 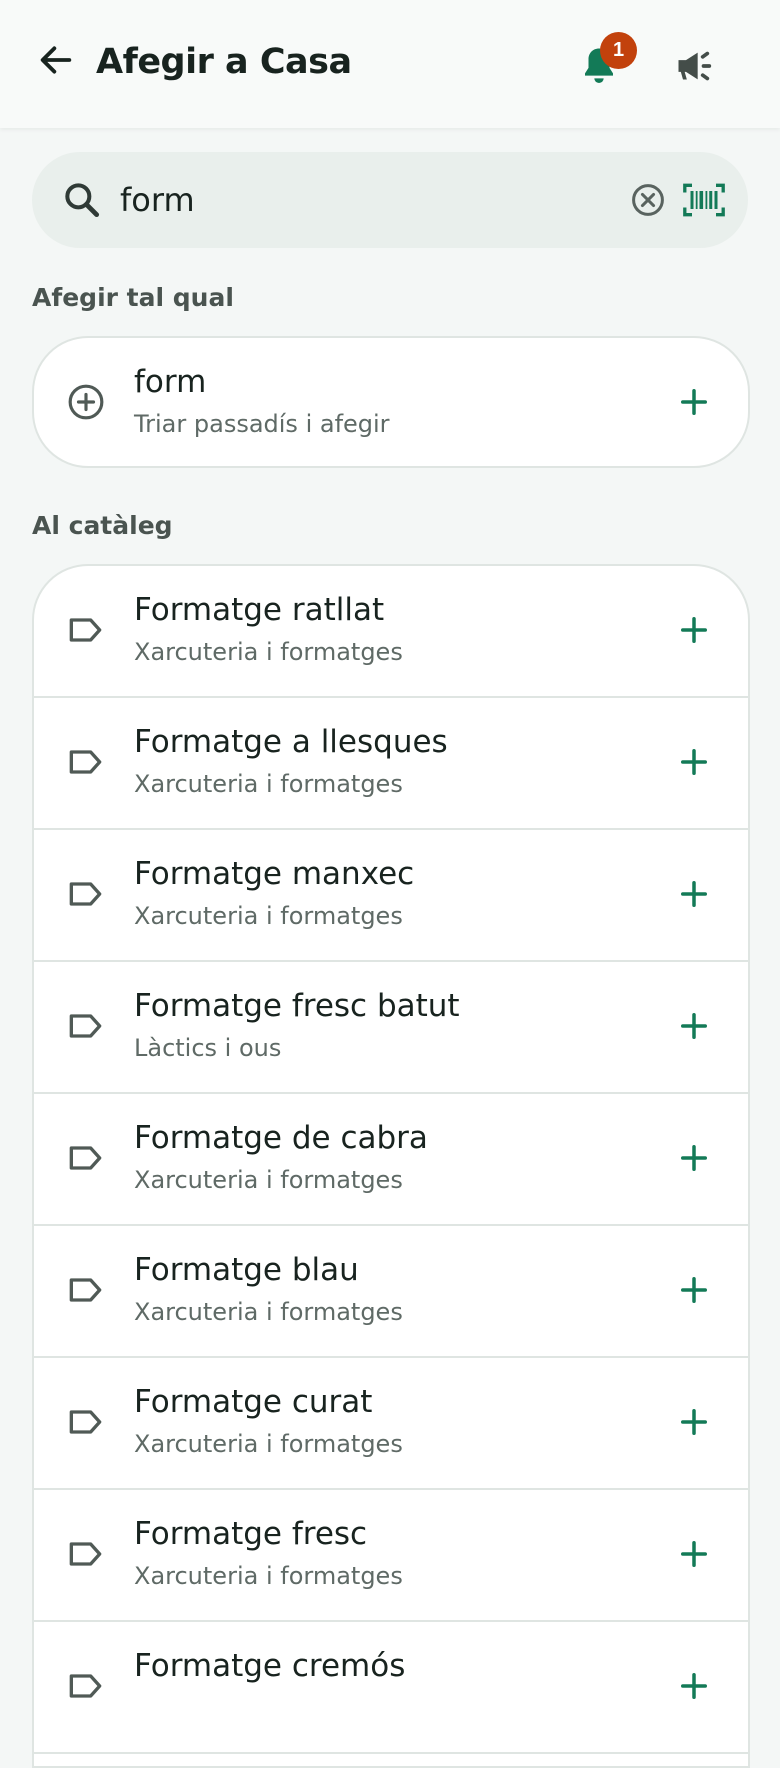 What do you see at coordinates (391, 1424) in the screenshot?
I see `list-item: Formatge curat Xarcuteria i formatges` at bounding box center [391, 1424].